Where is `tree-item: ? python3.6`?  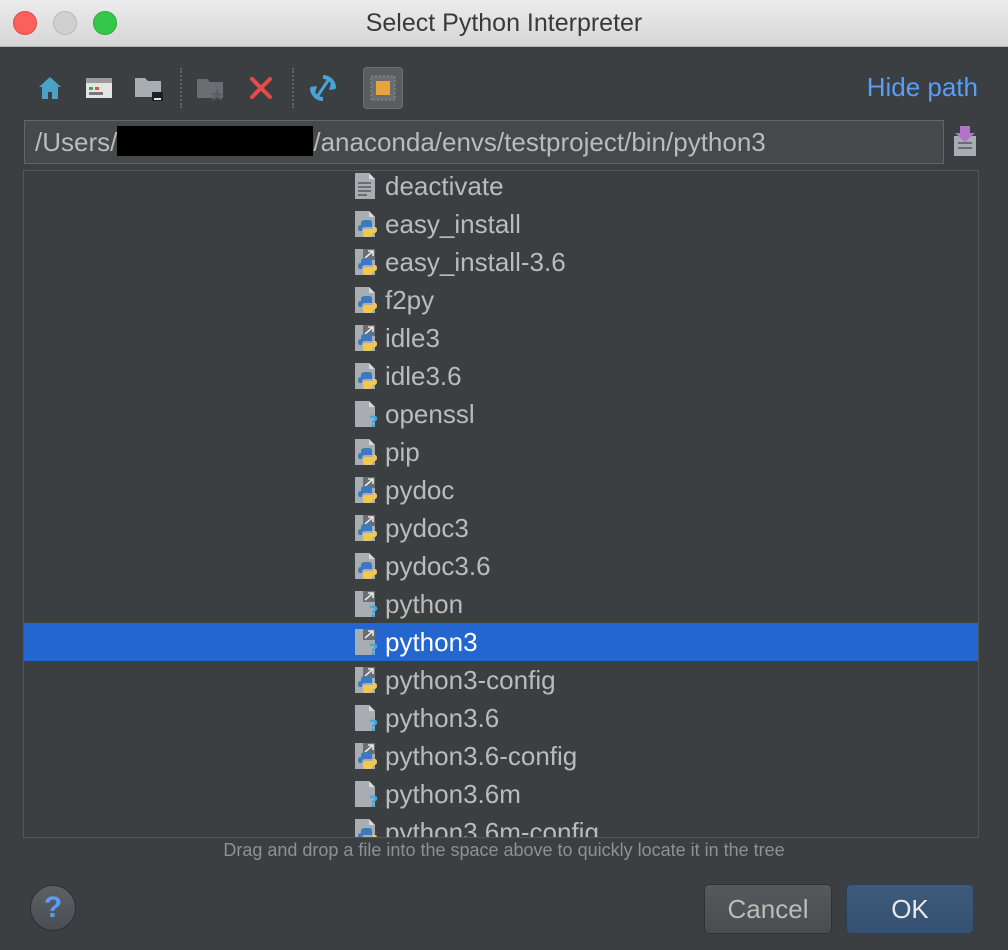
tree-item: ? python3.6 is located at coordinates (501, 718).